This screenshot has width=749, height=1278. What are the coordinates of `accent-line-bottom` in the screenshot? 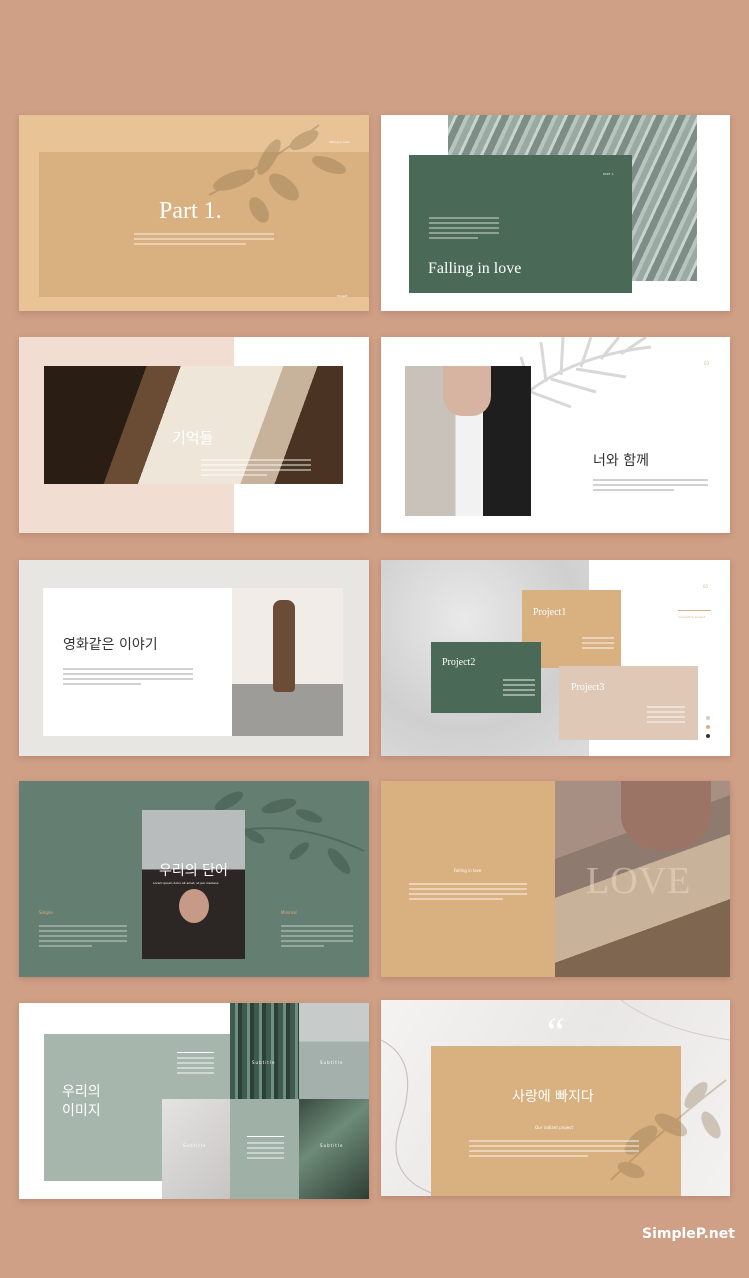 It's located at (265, 1136).